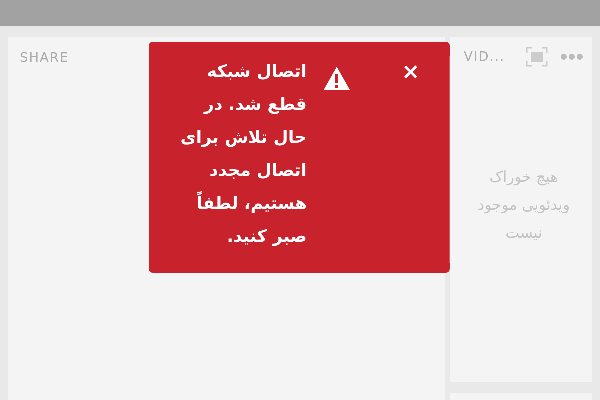 This screenshot has width=600, height=400. Describe the element at coordinates (337, 78) in the screenshot. I see `warning-icon` at that location.